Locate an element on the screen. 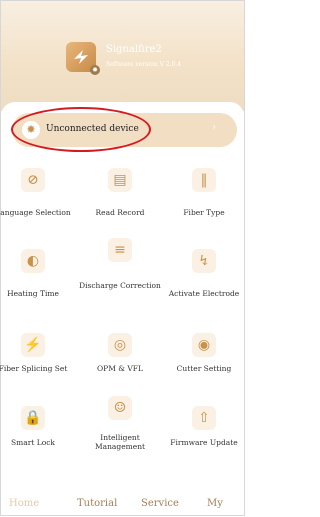 Image resolution: width=320 pixels, height=517 pixels. app-version: Software version V 2.0.4 is located at coordinates (144, 64).